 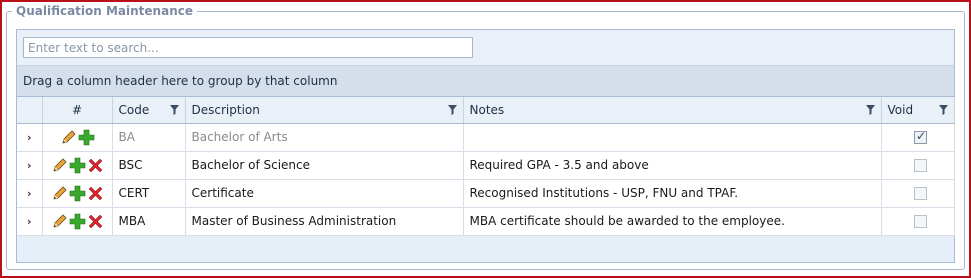 What do you see at coordinates (134, 109) in the screenshot?
I see `column-header-code-label: Code` at bounding box center [134, 109].